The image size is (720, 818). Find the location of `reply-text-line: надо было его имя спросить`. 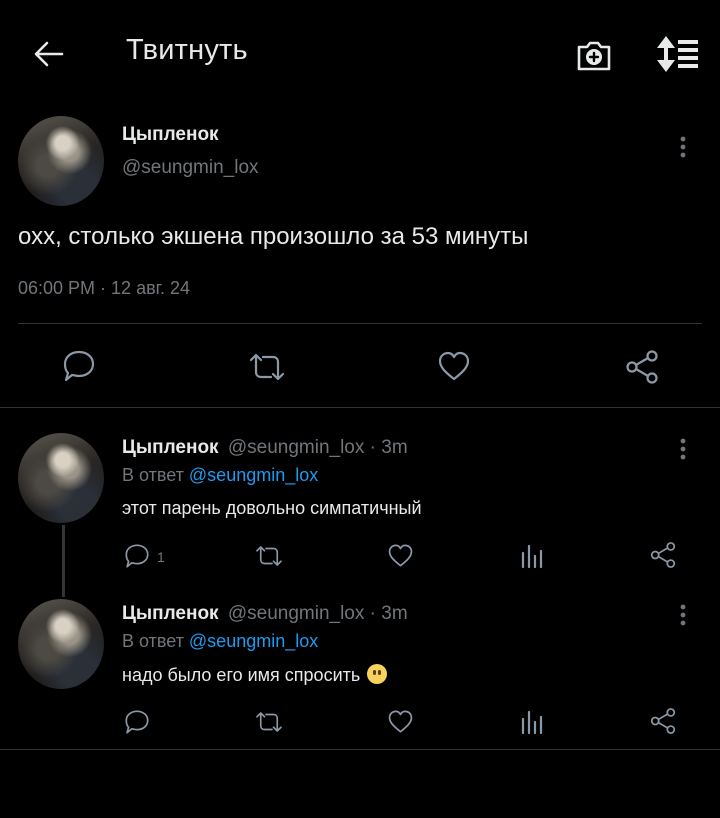

reply-text-line: надо было его имя спросить is located at coordinates (255, 675).